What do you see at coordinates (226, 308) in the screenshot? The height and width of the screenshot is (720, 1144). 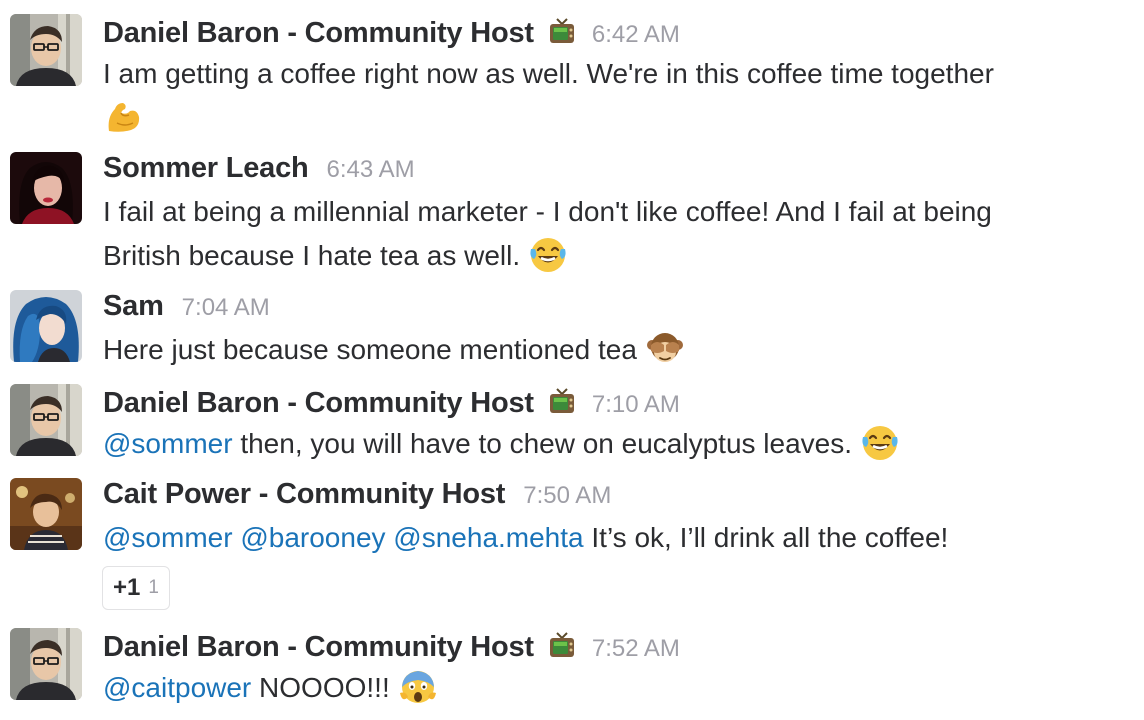 I see `timestamp: 7:04 AM` at bounding box center [226, 308].